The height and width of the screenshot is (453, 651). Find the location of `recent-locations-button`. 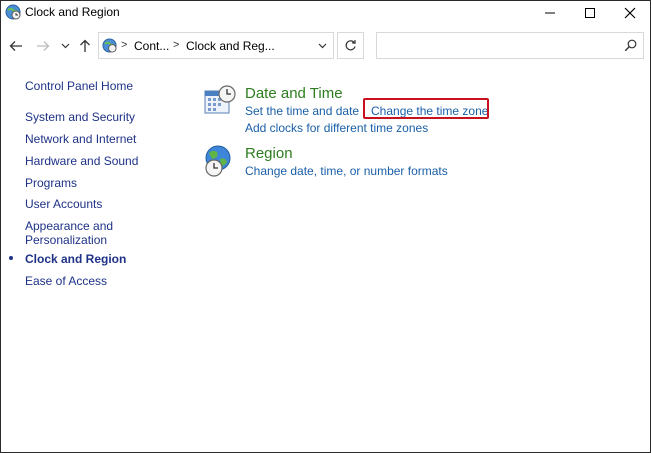

recent-locations-button is located at coordinates (65, 46).